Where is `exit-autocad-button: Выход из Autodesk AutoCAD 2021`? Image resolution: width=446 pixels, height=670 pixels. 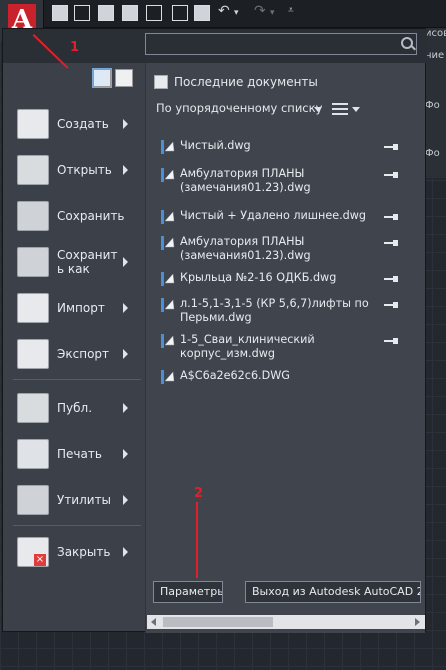
exit-autocad-button: Выход из Autodesk AutoCAD 2021 is located at coordinates (333, 592).